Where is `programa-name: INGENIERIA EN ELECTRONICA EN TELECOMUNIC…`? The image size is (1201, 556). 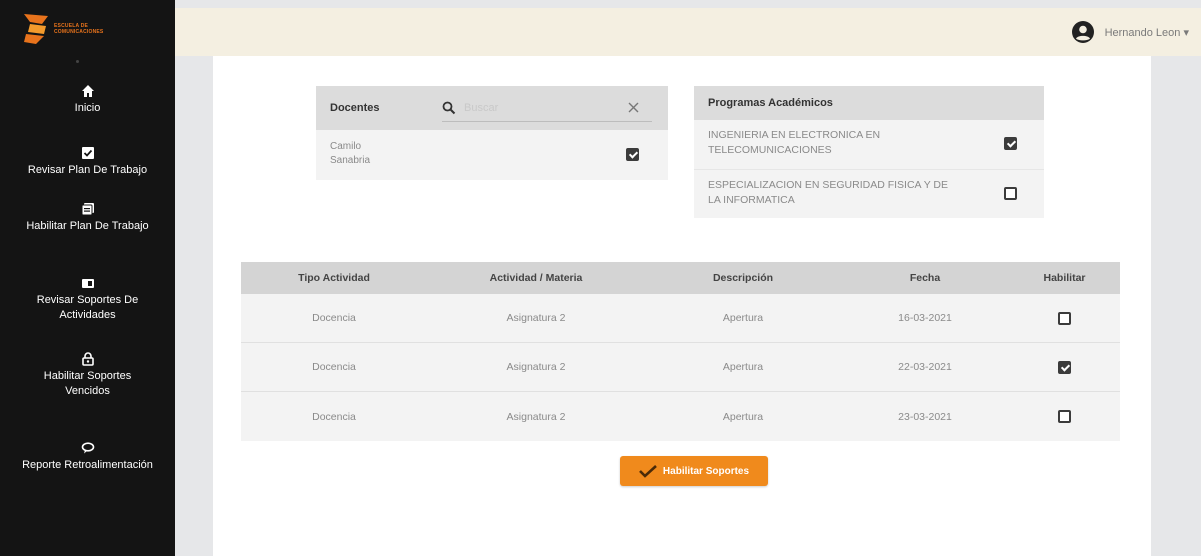 programa-name: INGENIERIA EN ELECTRONICA EN TELECOMUNIC… is located at coordinates (794, 142).